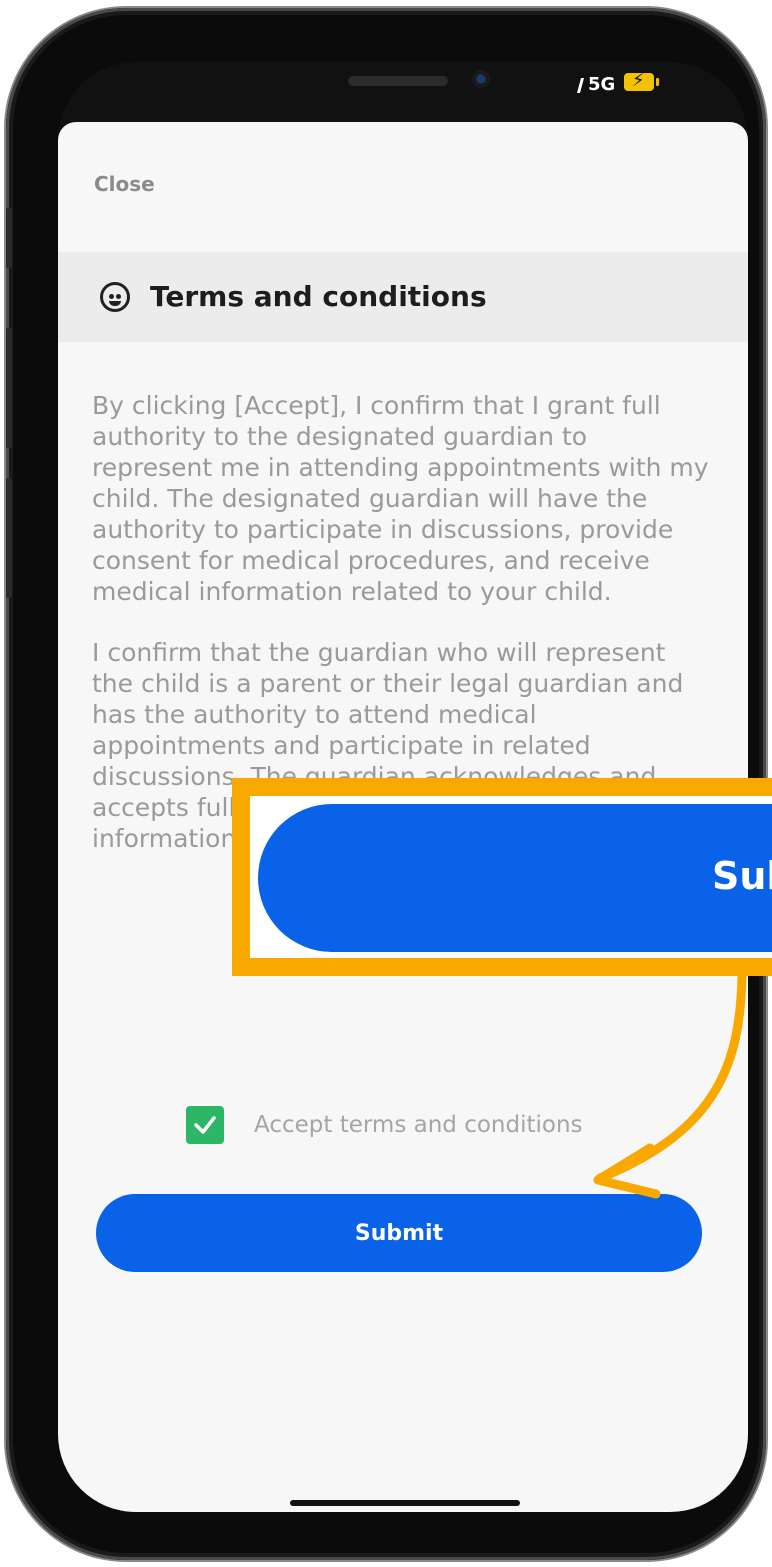 The width and height of the screenshot is (772, 1567). I want to click on speaker, so click(398, 81).